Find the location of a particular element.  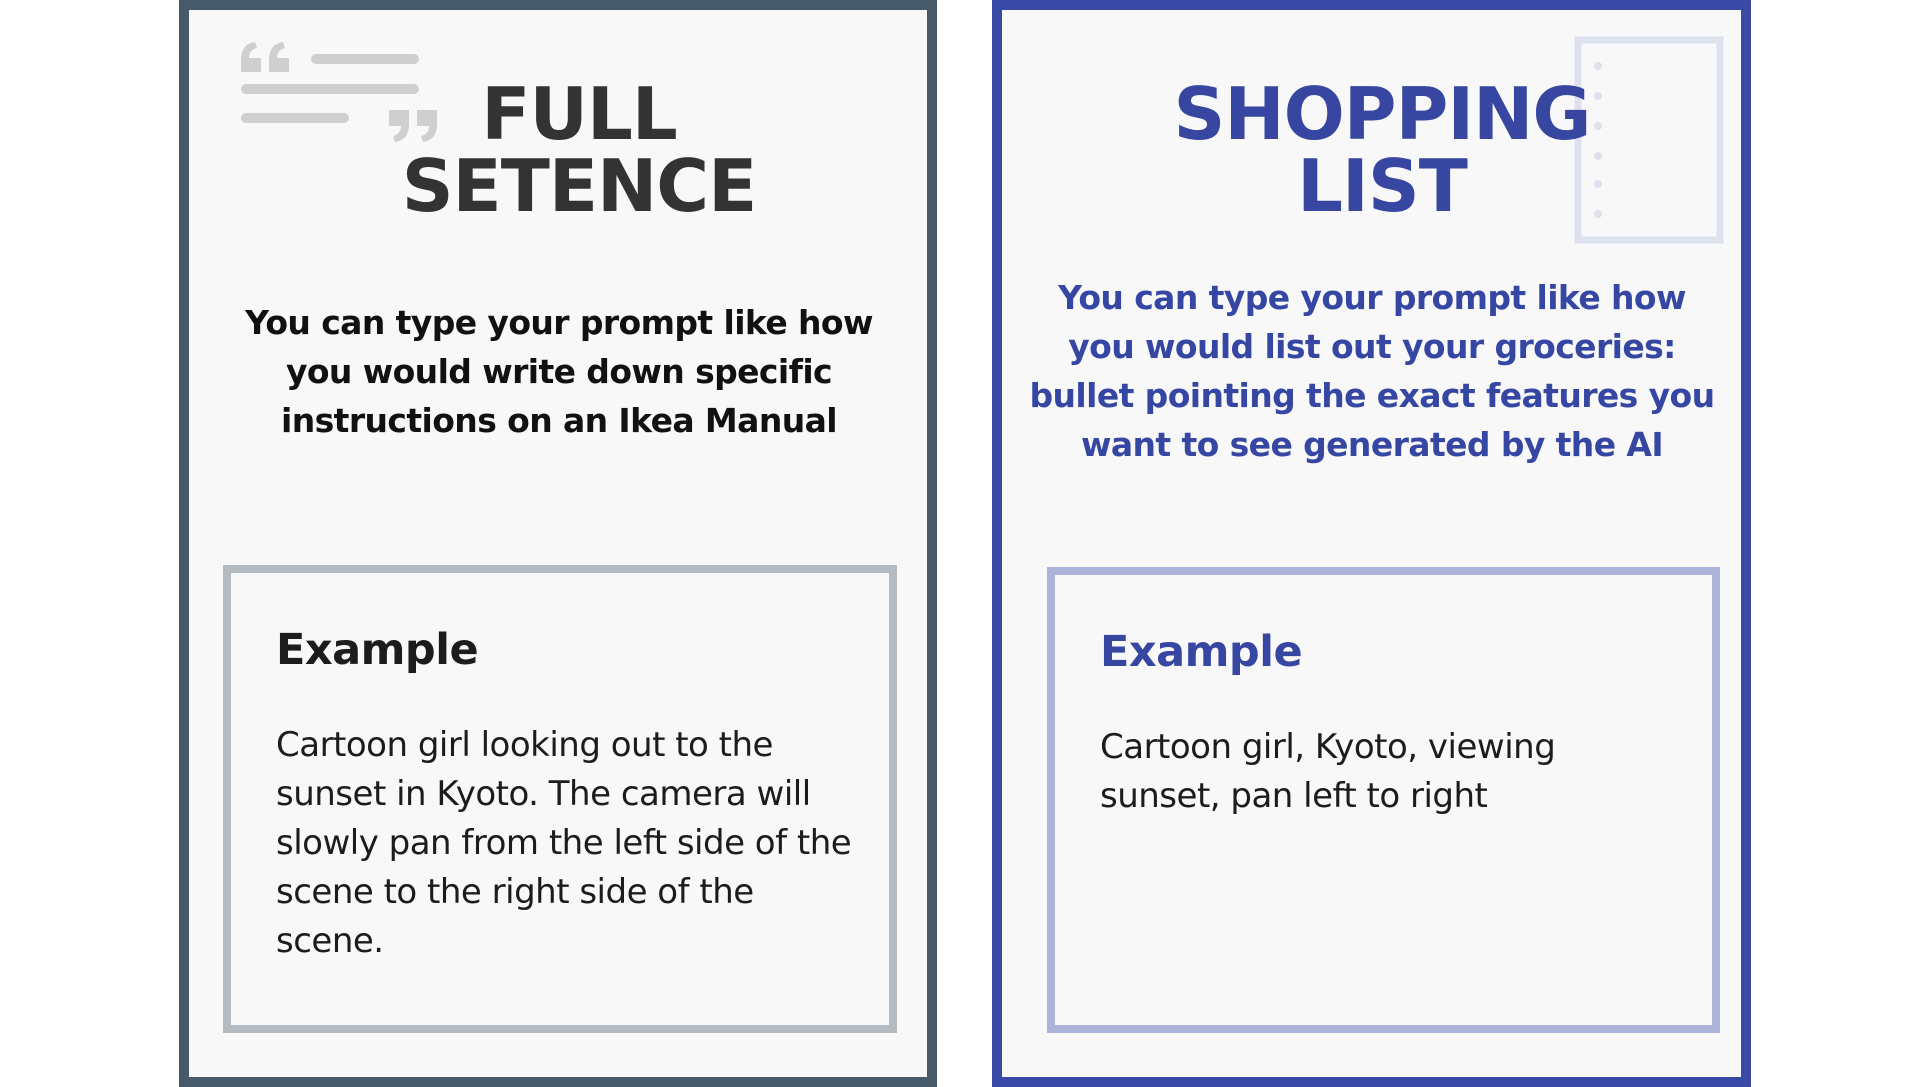

card-title: SHOPPING LIST is located at coordinates (1382, 150).